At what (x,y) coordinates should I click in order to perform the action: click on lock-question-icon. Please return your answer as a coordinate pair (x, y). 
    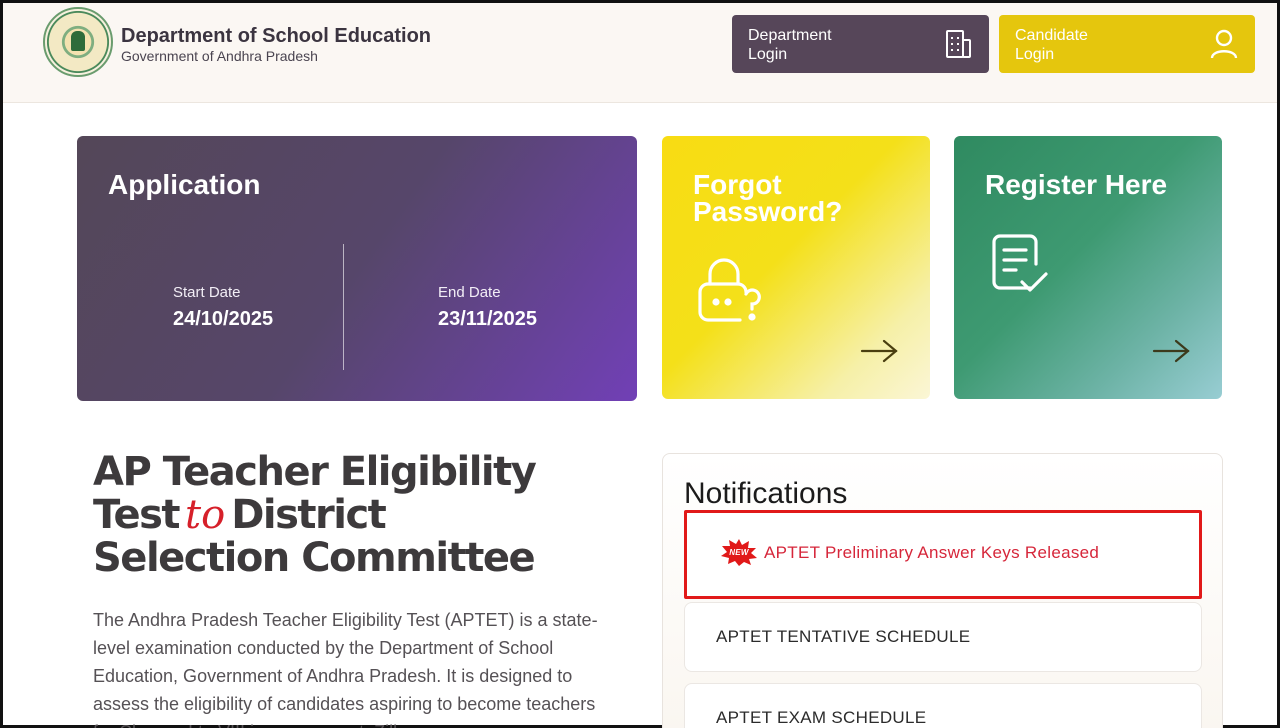
    Looking at the image, I should click on (729, 290).